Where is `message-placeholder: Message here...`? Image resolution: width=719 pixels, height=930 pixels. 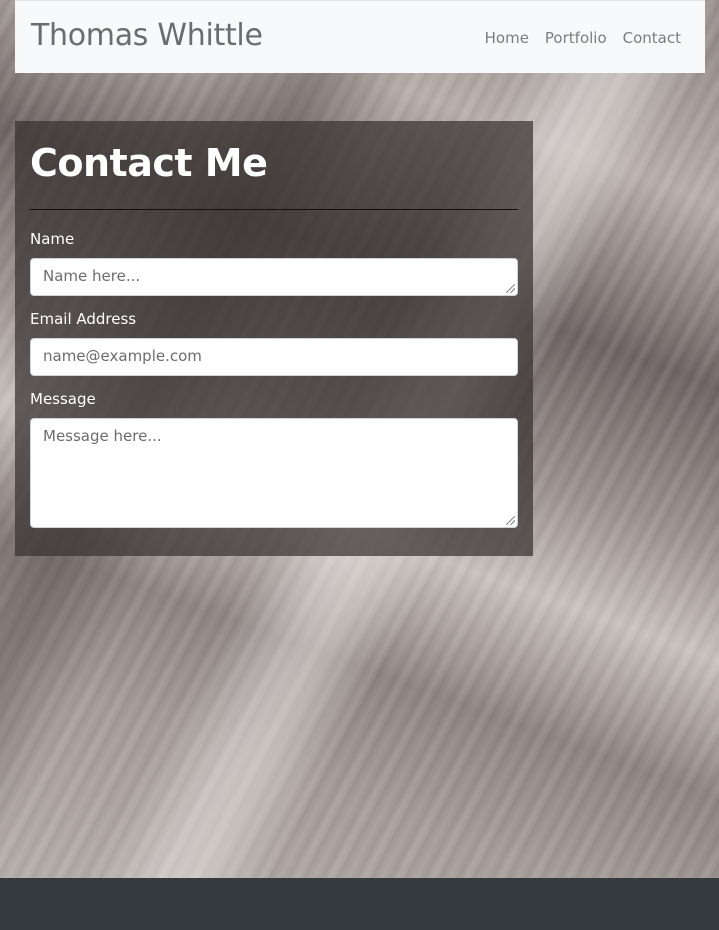
message-placeholder: Message here... is located at coordinates (102, 436).